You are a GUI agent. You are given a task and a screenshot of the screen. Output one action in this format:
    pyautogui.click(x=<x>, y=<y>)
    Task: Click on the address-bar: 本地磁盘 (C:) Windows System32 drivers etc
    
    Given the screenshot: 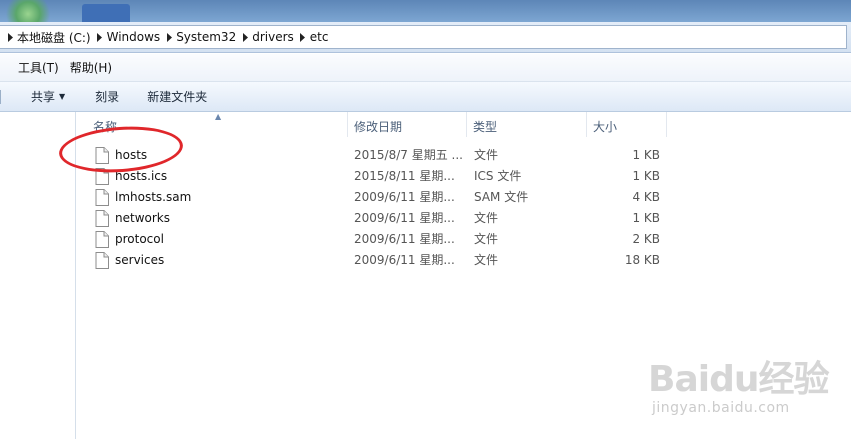 What is the action you would take?
    pyautogui.click(x=423, y=37)
    